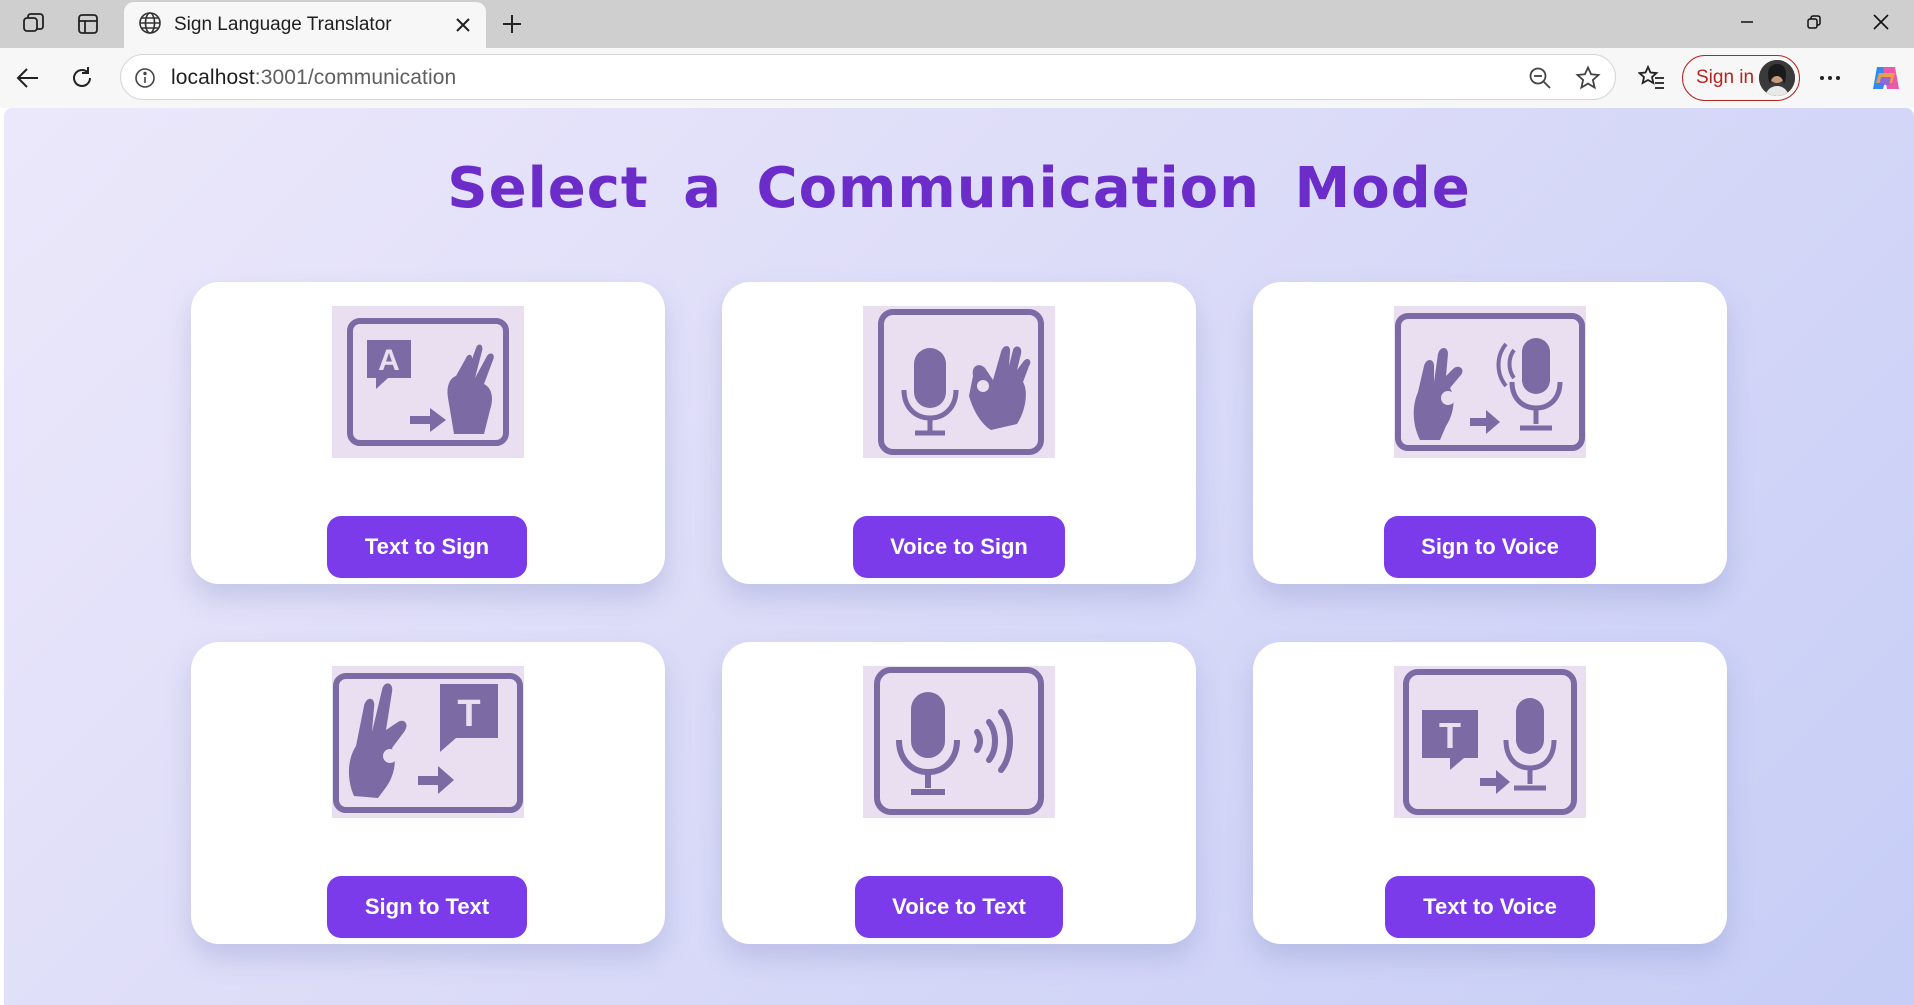  What do you see at coordinates (427, 547) in the screenshot?
I see `text-to-sign-button: Text to Sign` at bounding box center [427, 547].